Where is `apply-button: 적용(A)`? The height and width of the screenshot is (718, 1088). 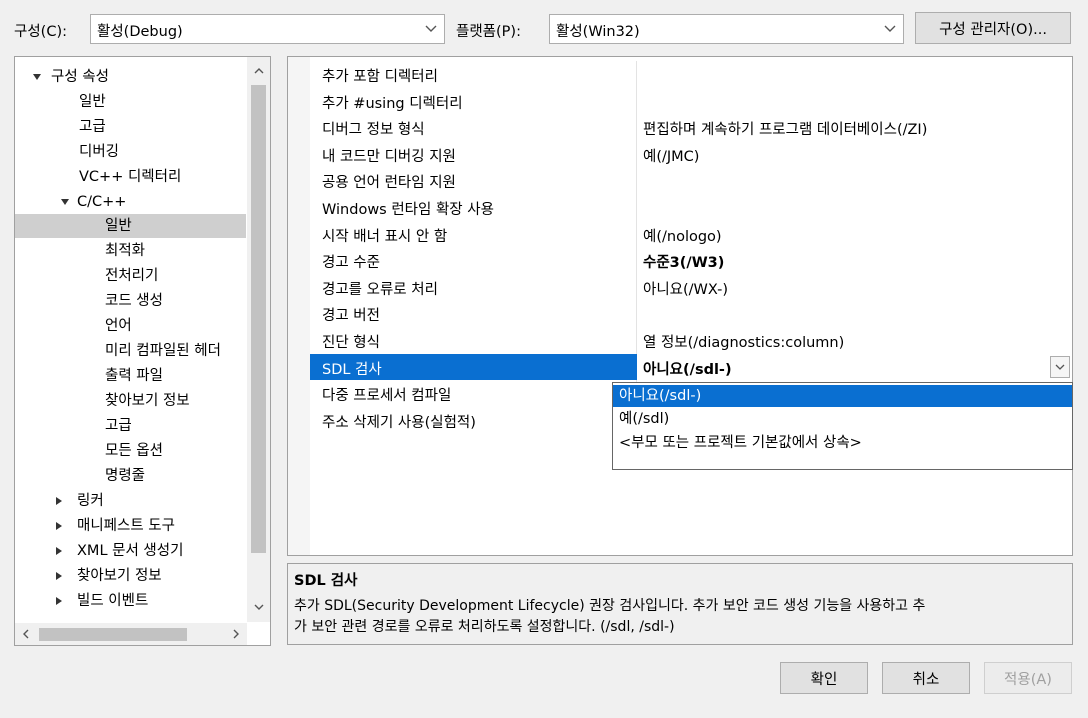 apply-button: 적용(A) is located at coordinates (1028, 678).